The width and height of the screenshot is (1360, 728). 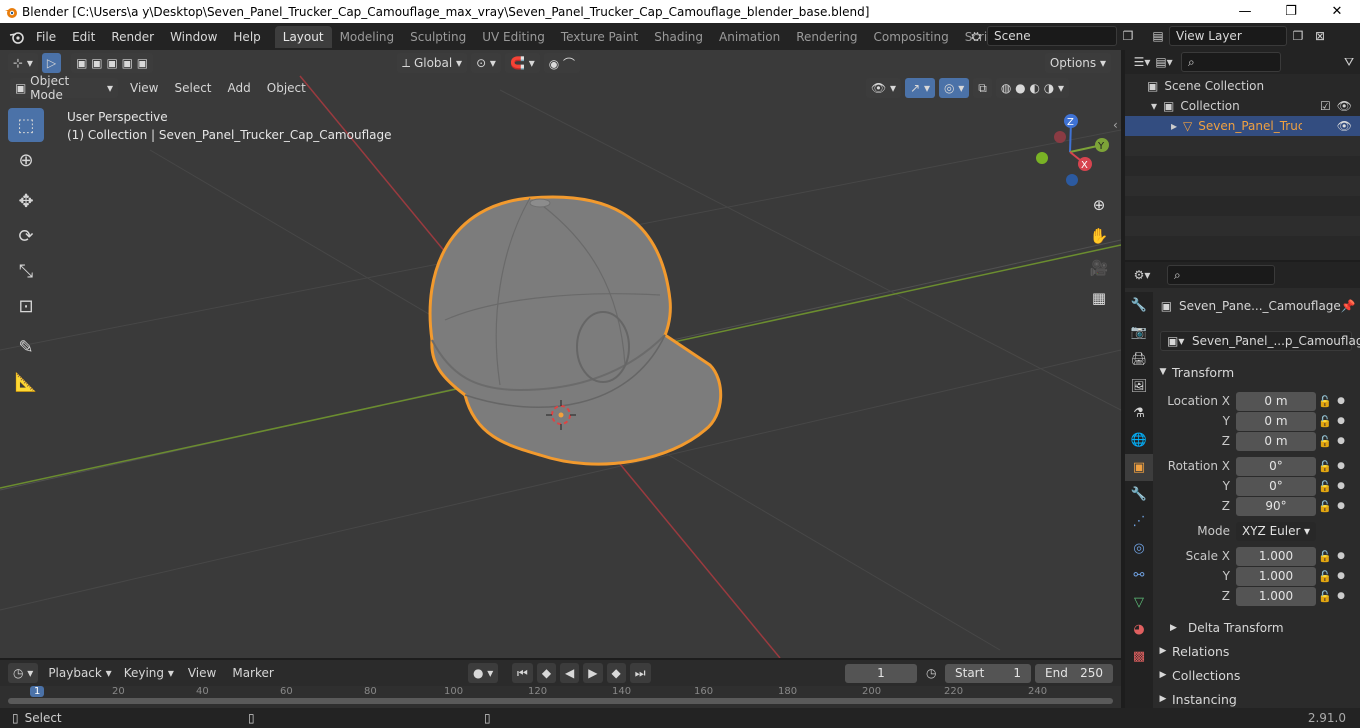 What do you see at coordinates (678, 37) in the screenshot?
I see `tab-shading: Shading` at bounding box center [678, 37].